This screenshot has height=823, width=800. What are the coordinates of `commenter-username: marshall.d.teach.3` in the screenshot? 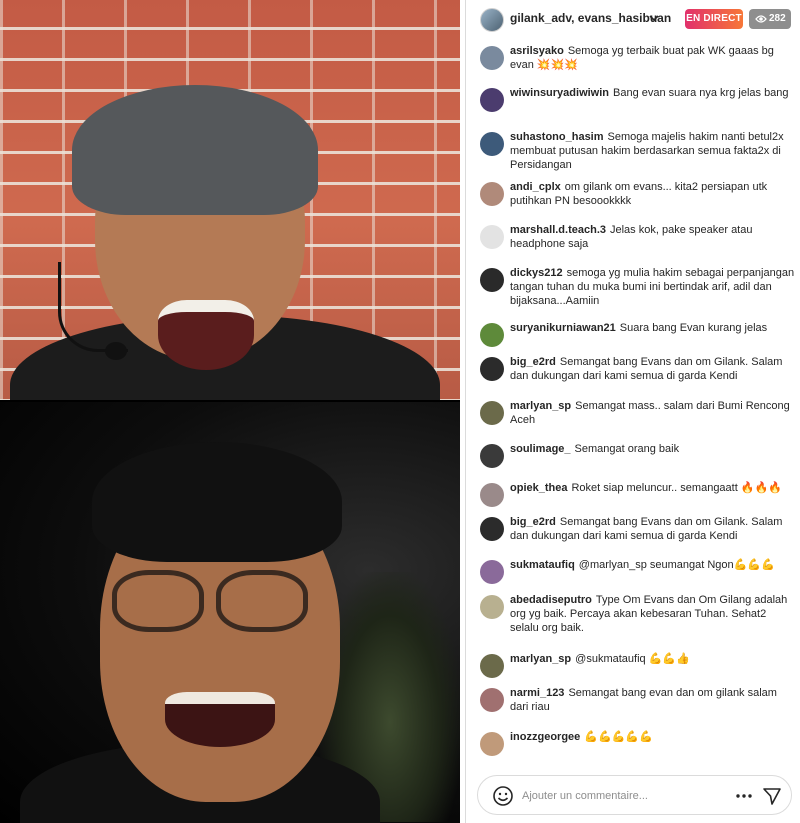 It's located at (558, 230).